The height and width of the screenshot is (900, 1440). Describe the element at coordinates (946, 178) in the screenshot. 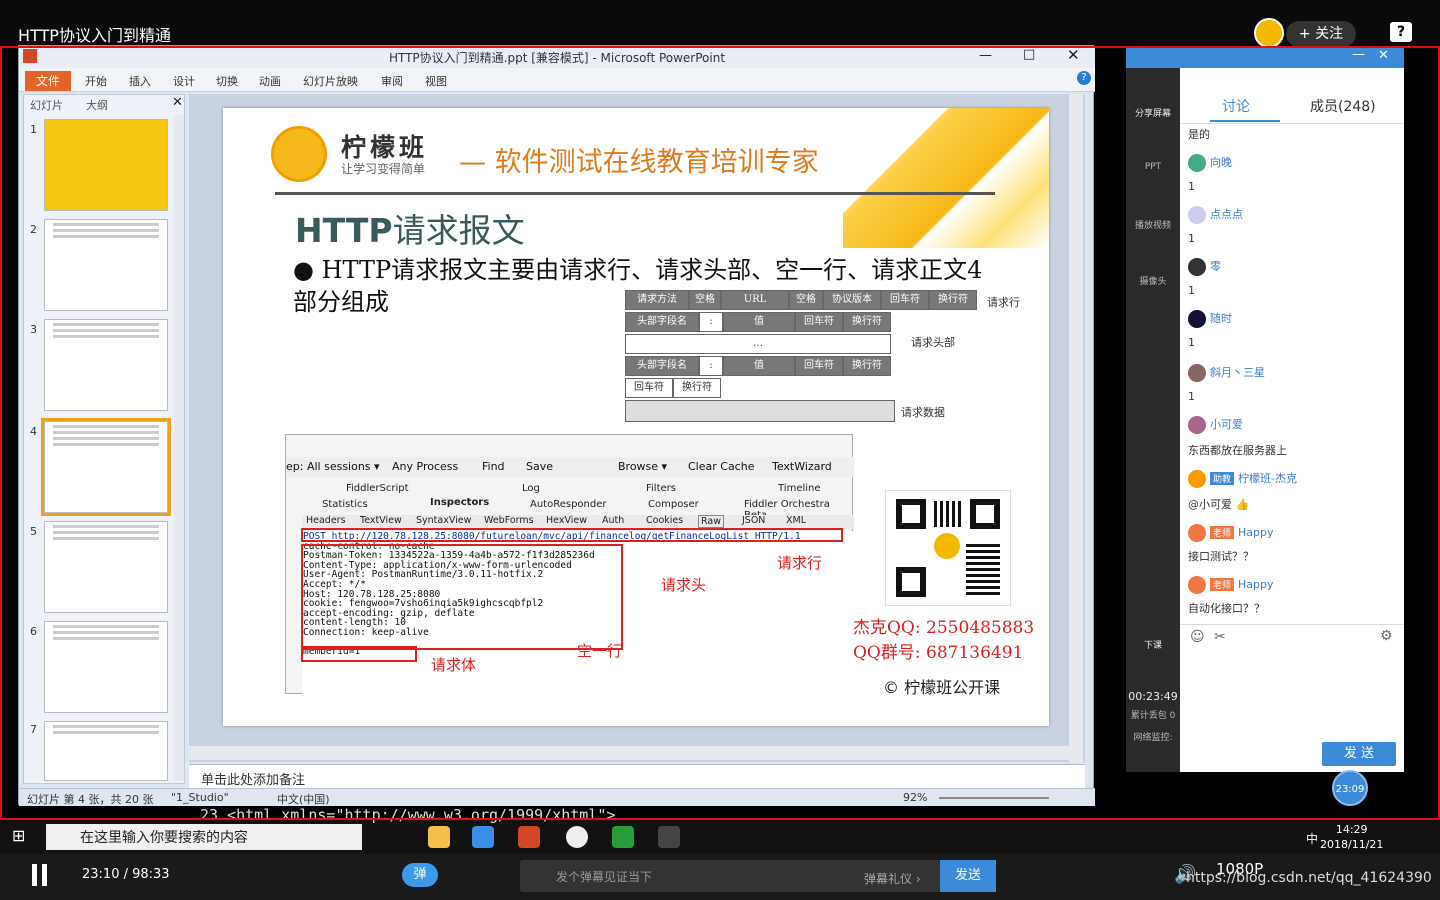

I see `decorative-tiles` at that location.